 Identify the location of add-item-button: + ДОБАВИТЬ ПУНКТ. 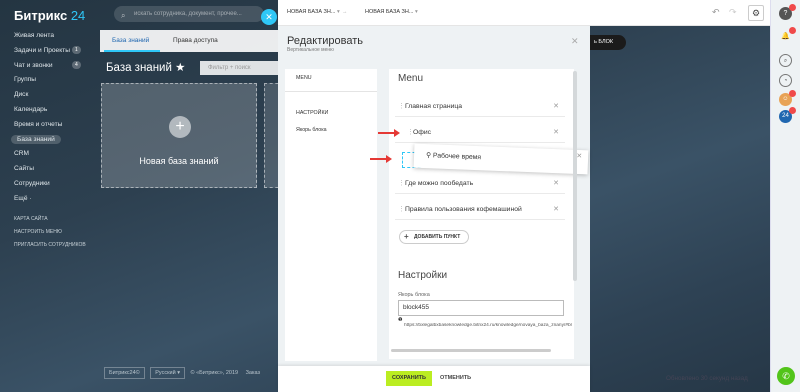
(434, 237).